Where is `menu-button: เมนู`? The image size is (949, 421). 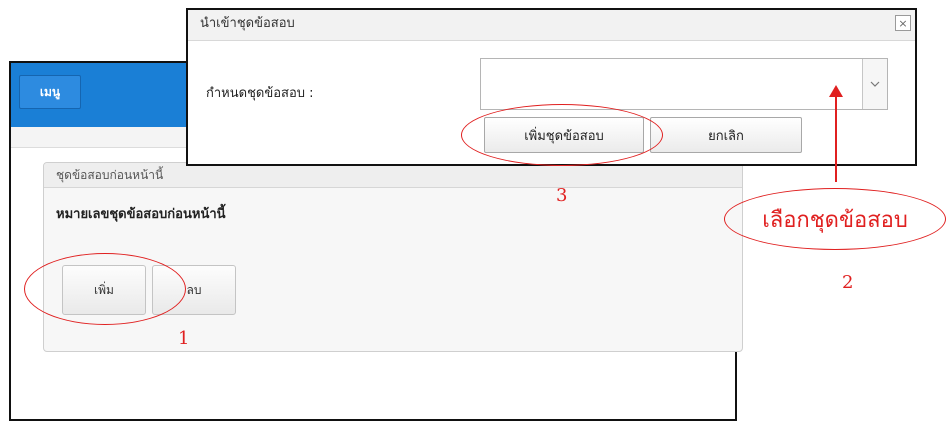
menu-button: เมนู is located at coordinates (50, 92).